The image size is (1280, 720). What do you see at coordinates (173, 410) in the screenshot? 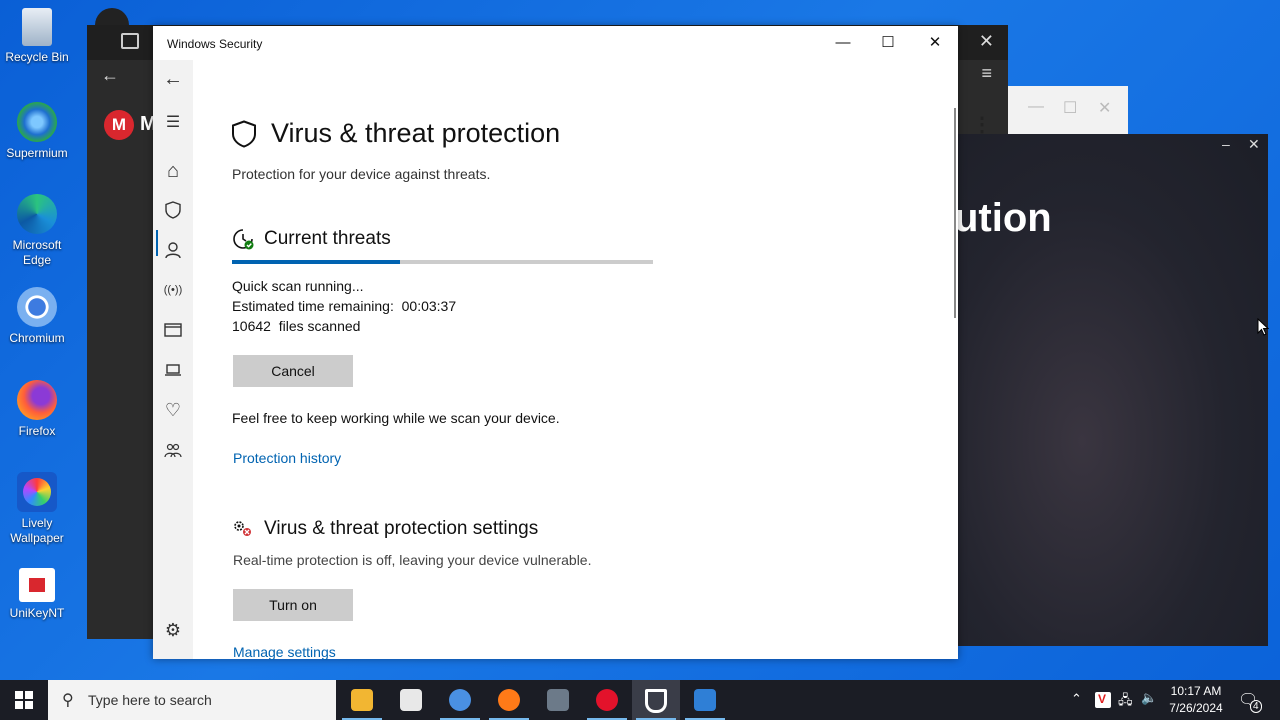
I see `heart-icon: ♡` at bounding box center [173, 410].